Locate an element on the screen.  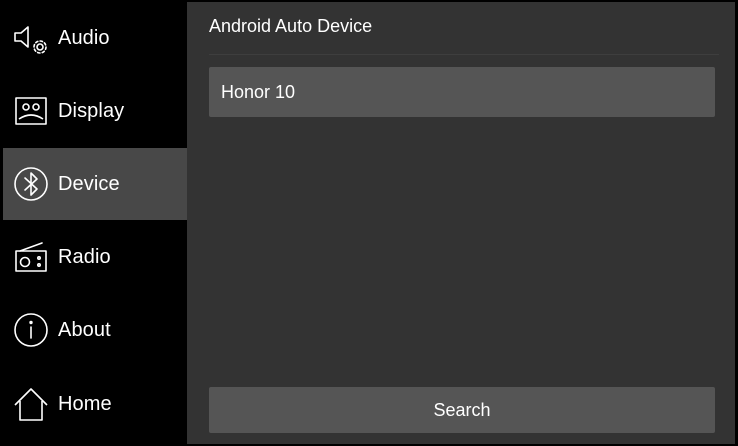
sidebar-item-device: Device is located at coordinates (95, 184).